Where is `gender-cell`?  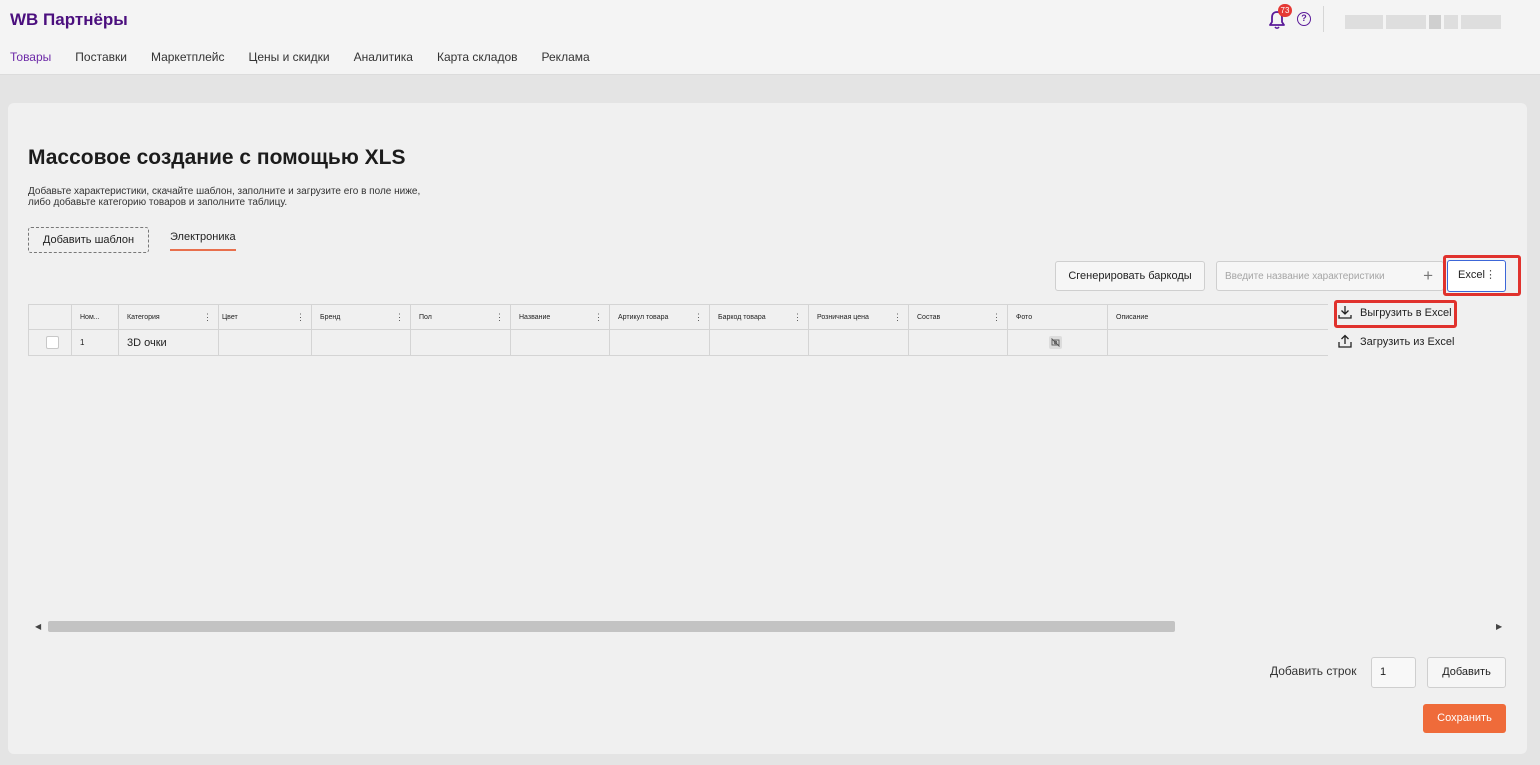 gender-cell is located at coordinates (461, 342).